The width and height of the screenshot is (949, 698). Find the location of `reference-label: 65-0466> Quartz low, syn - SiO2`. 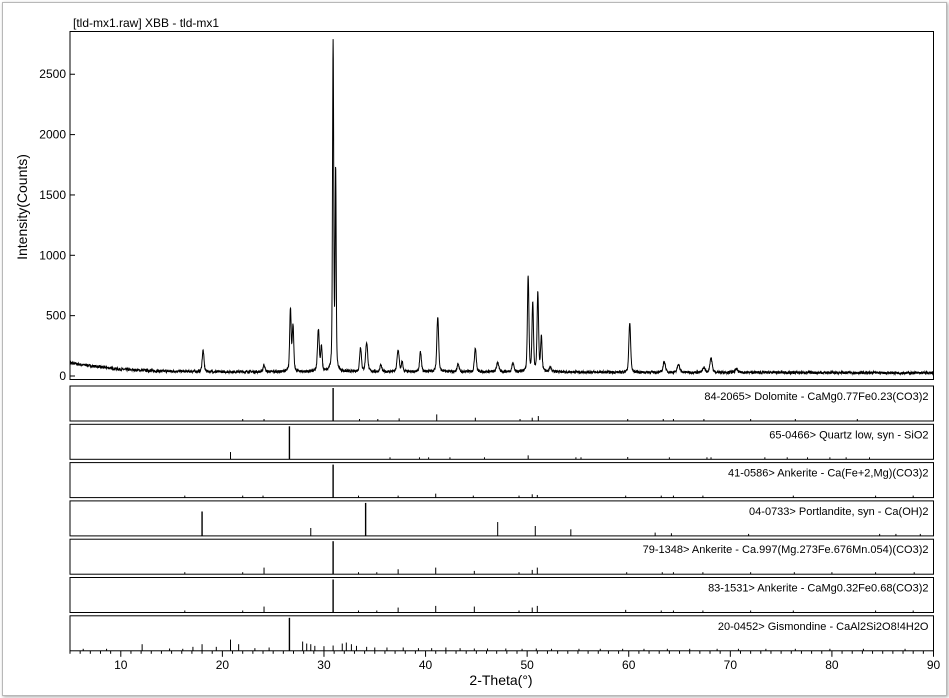

reference-label: 65-0466> Quartz low, syn - SiO2 is located at coordinates (848, 435).